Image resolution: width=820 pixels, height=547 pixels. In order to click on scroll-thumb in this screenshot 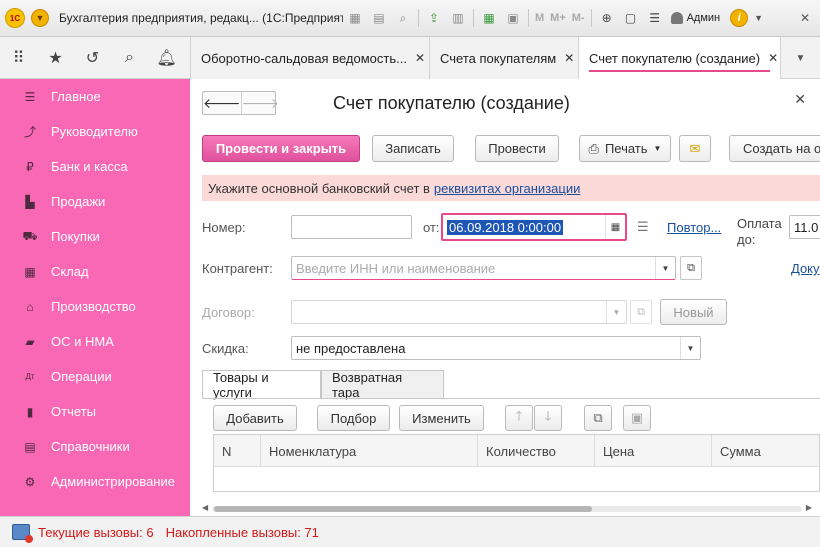, I will do `click(403, 509)`.